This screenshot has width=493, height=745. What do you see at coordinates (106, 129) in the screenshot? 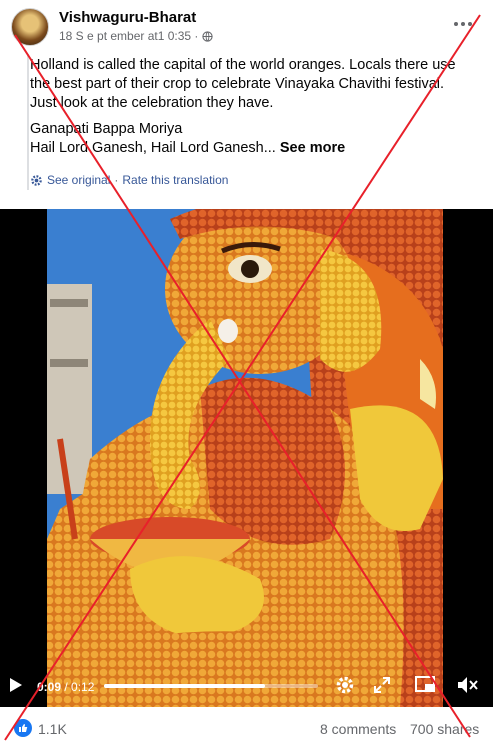
I see `text-line: Ganapati Bappa Moriya` at bounding box center [106, 129].